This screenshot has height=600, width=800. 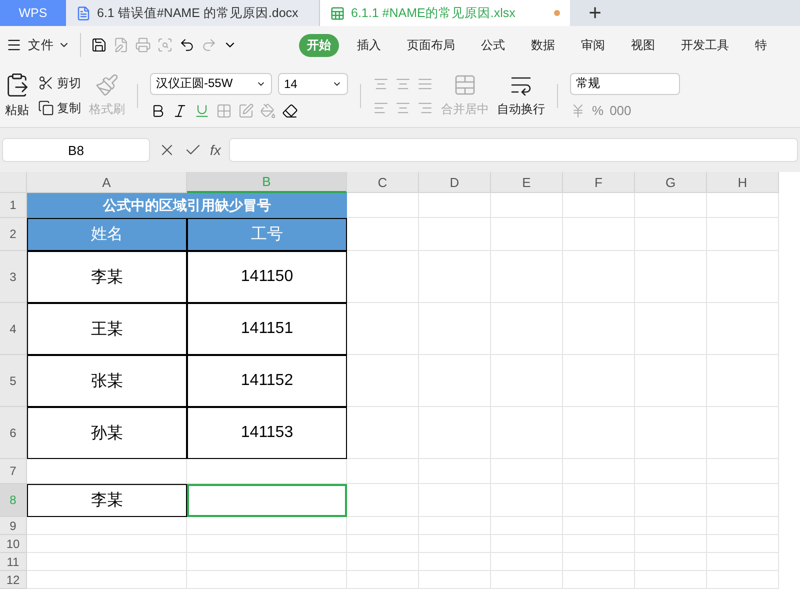 What do you see at coordinates (431, 45) in the screenshot?
I see `ribbon-tab: 页面布局` at bounding box center [431, 45].